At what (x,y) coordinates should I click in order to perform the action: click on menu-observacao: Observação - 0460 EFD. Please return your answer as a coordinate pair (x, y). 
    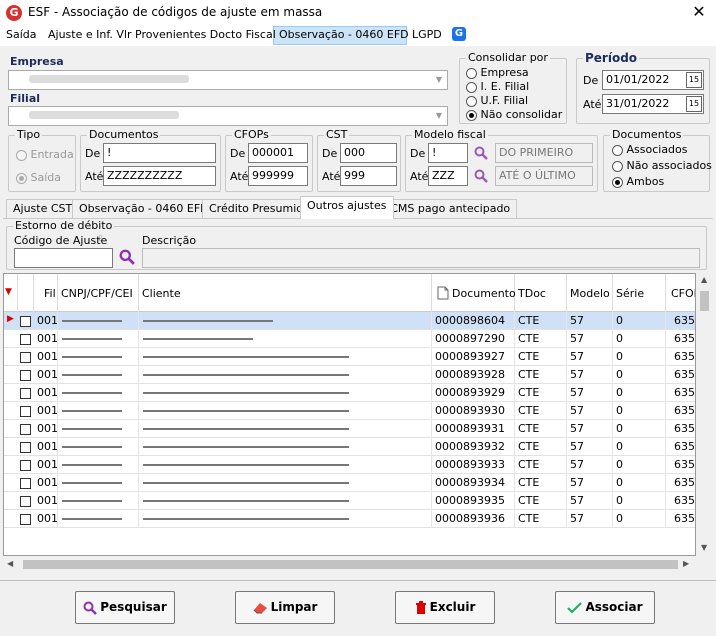
    Looking at the image, I should click on (344, 34).